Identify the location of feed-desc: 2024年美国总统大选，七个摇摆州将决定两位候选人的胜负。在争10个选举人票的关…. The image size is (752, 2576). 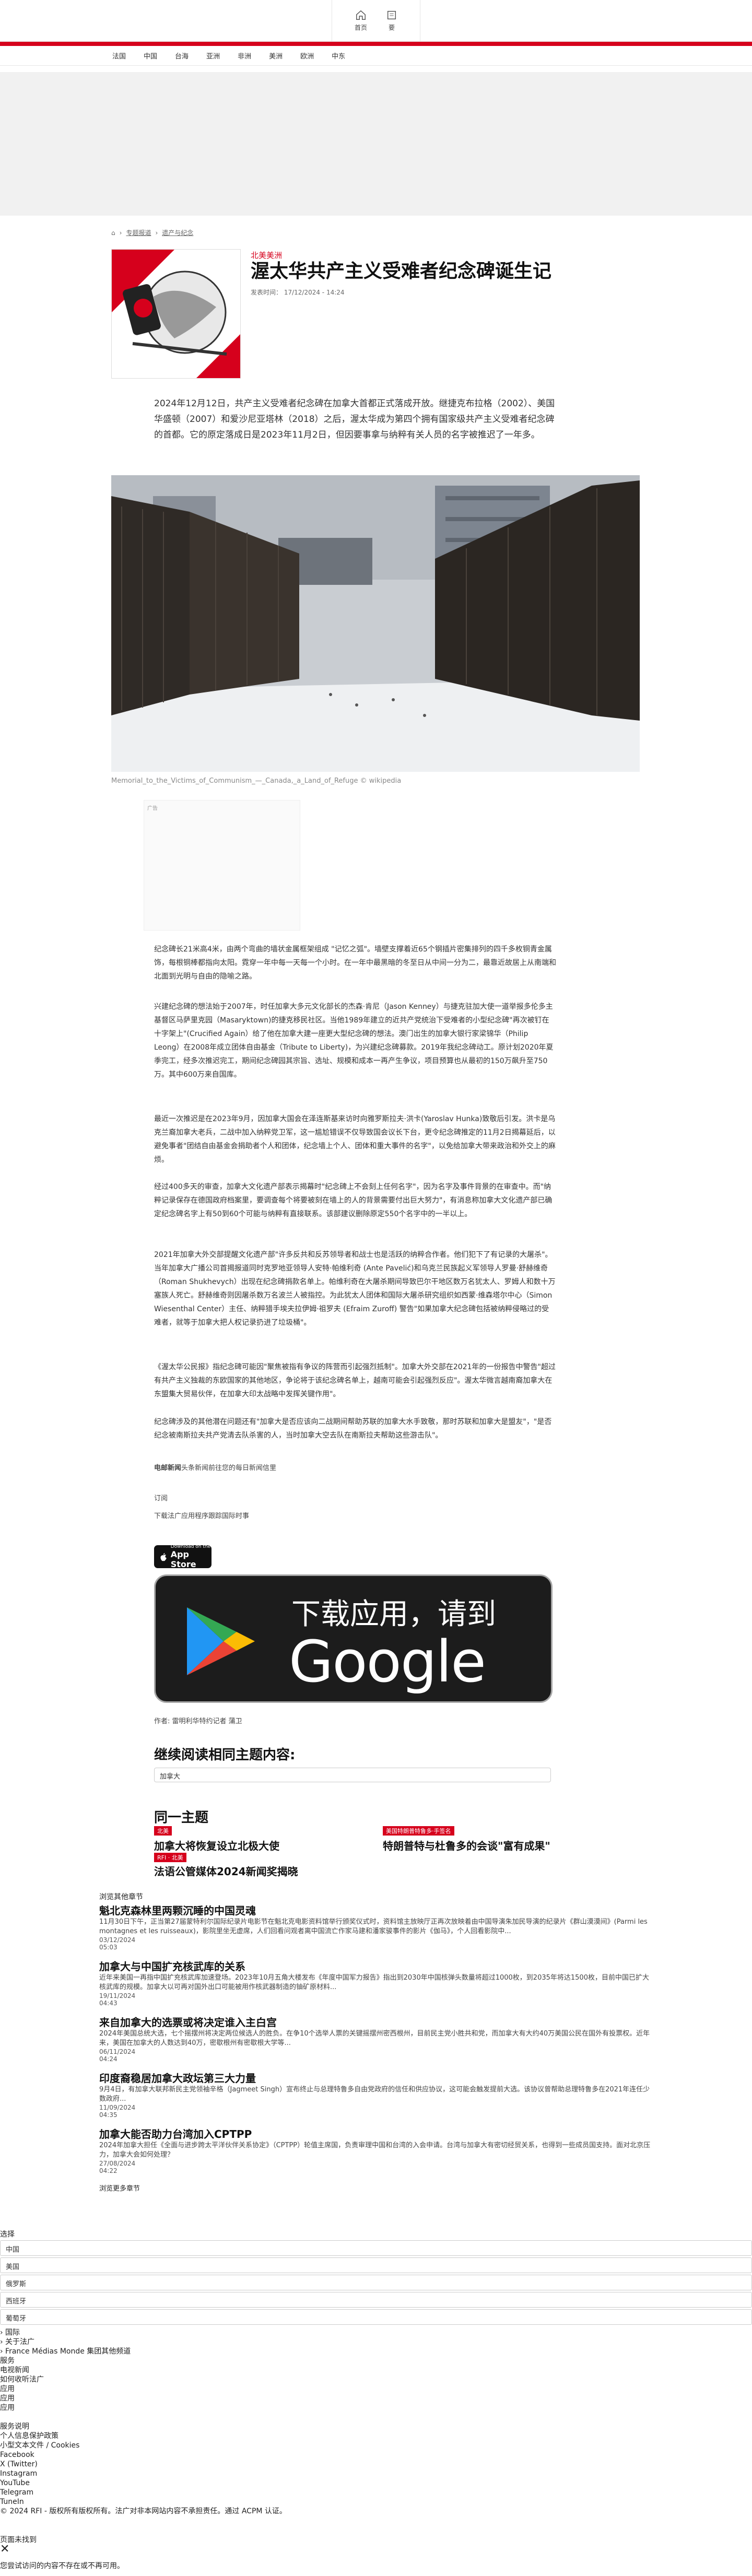
(375, 2038).